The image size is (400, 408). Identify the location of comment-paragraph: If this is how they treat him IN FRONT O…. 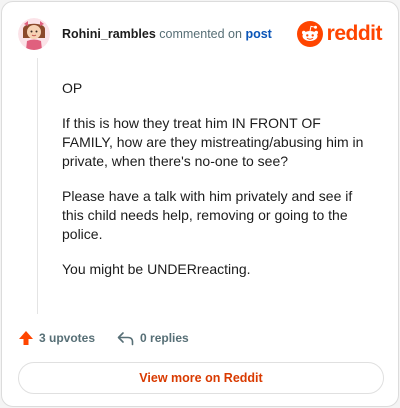
(213, 142).